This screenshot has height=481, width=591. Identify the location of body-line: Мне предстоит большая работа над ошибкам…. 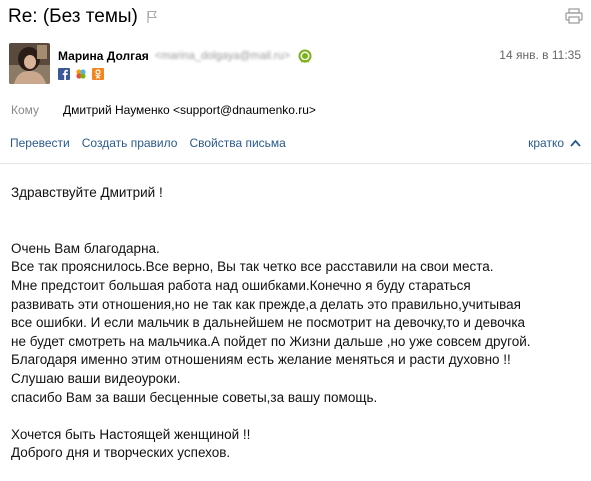
(241, 285).